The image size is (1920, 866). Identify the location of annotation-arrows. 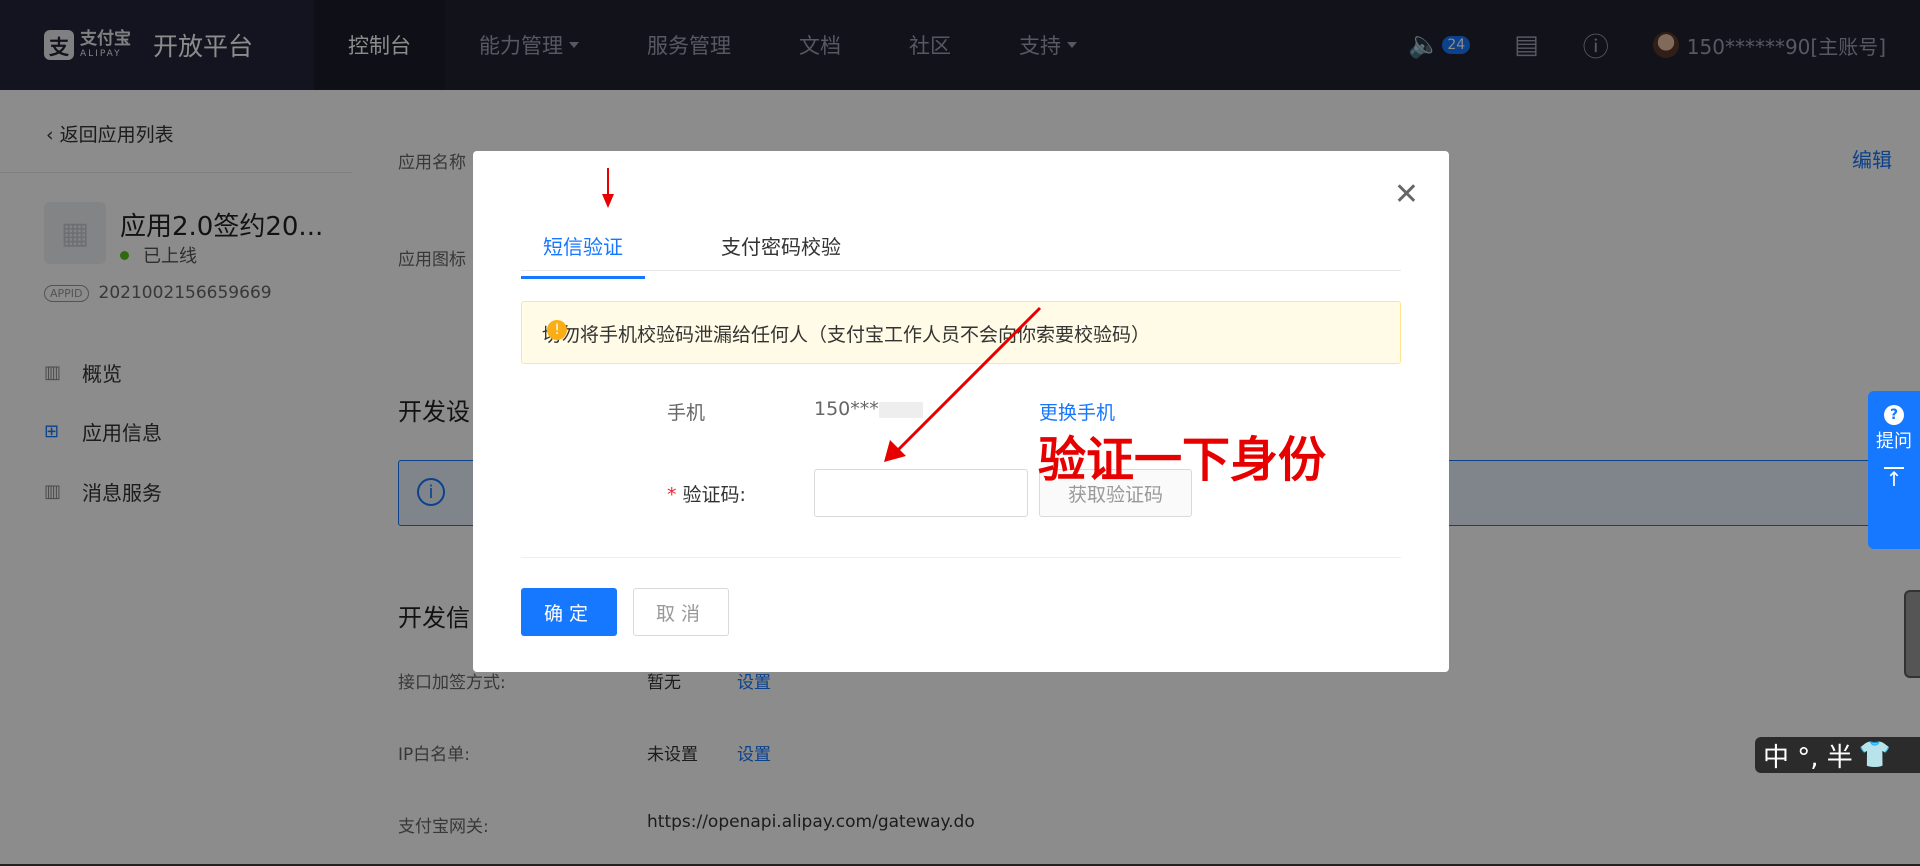
(822, 315).